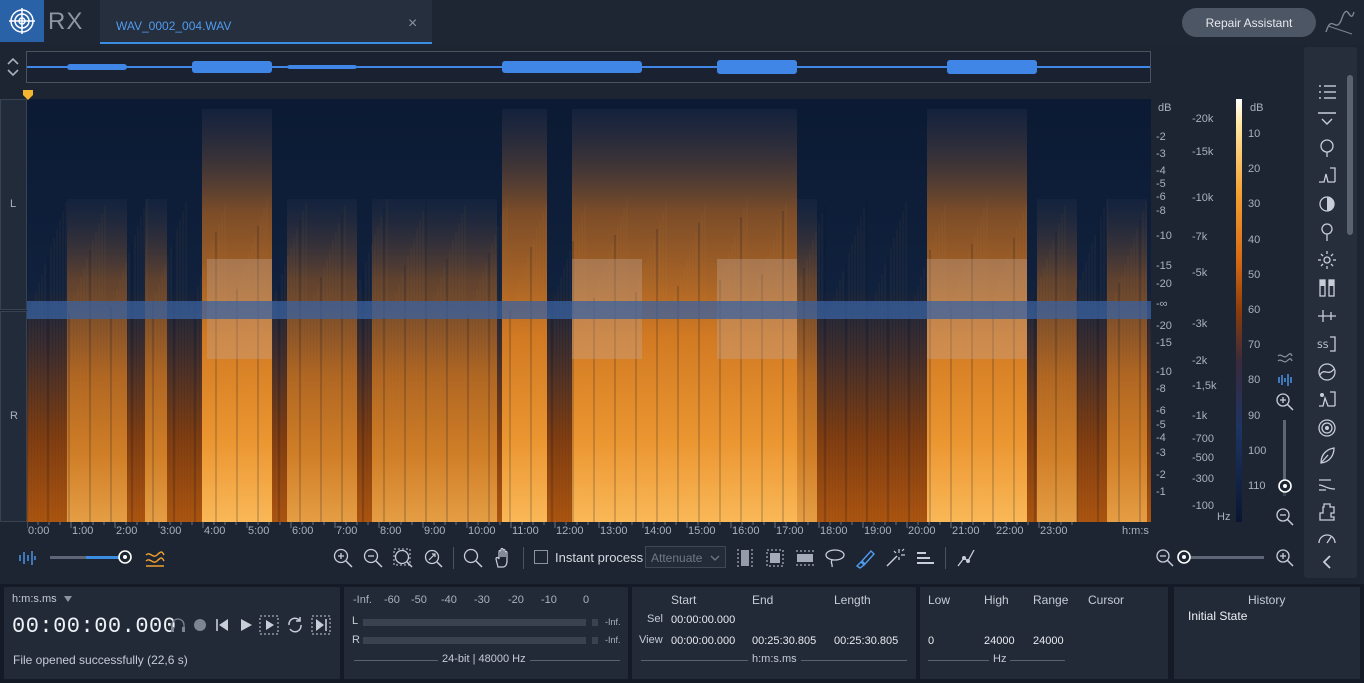  What do you see at coordinates (1327, 92) in the screenshot?
I see `module-list-icon` at bounding box center [1327, 92].